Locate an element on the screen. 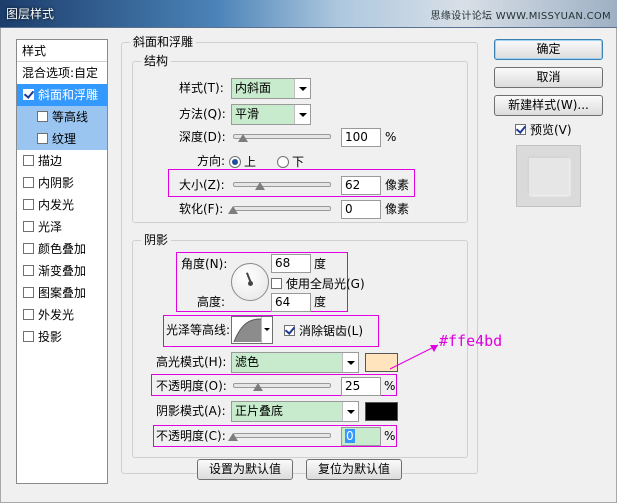  depth-input: 100 is located at coordinates (361, 137).